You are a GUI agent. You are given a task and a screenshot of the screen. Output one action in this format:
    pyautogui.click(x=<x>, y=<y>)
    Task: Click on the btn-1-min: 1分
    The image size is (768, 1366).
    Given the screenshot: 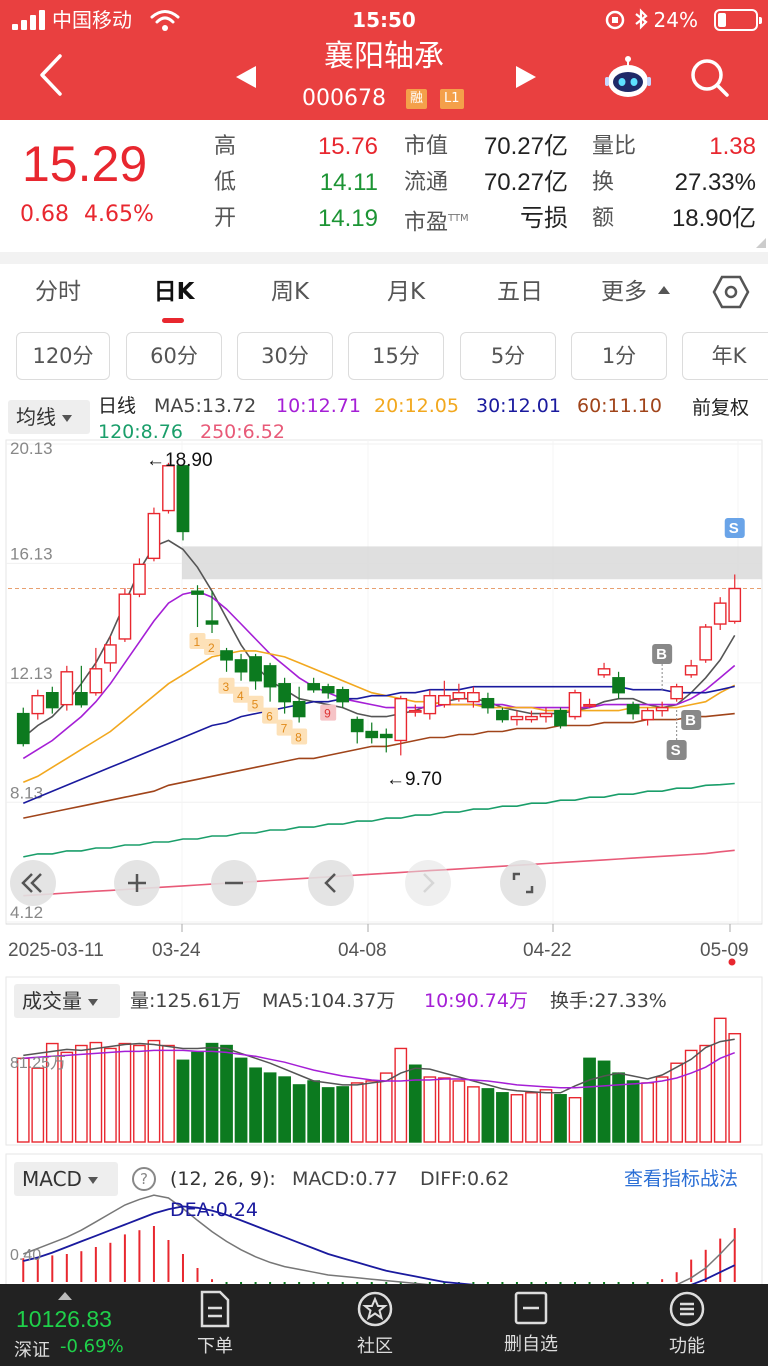 What is the action you would take?
    pyautogui.click(x=619, y=356)
    